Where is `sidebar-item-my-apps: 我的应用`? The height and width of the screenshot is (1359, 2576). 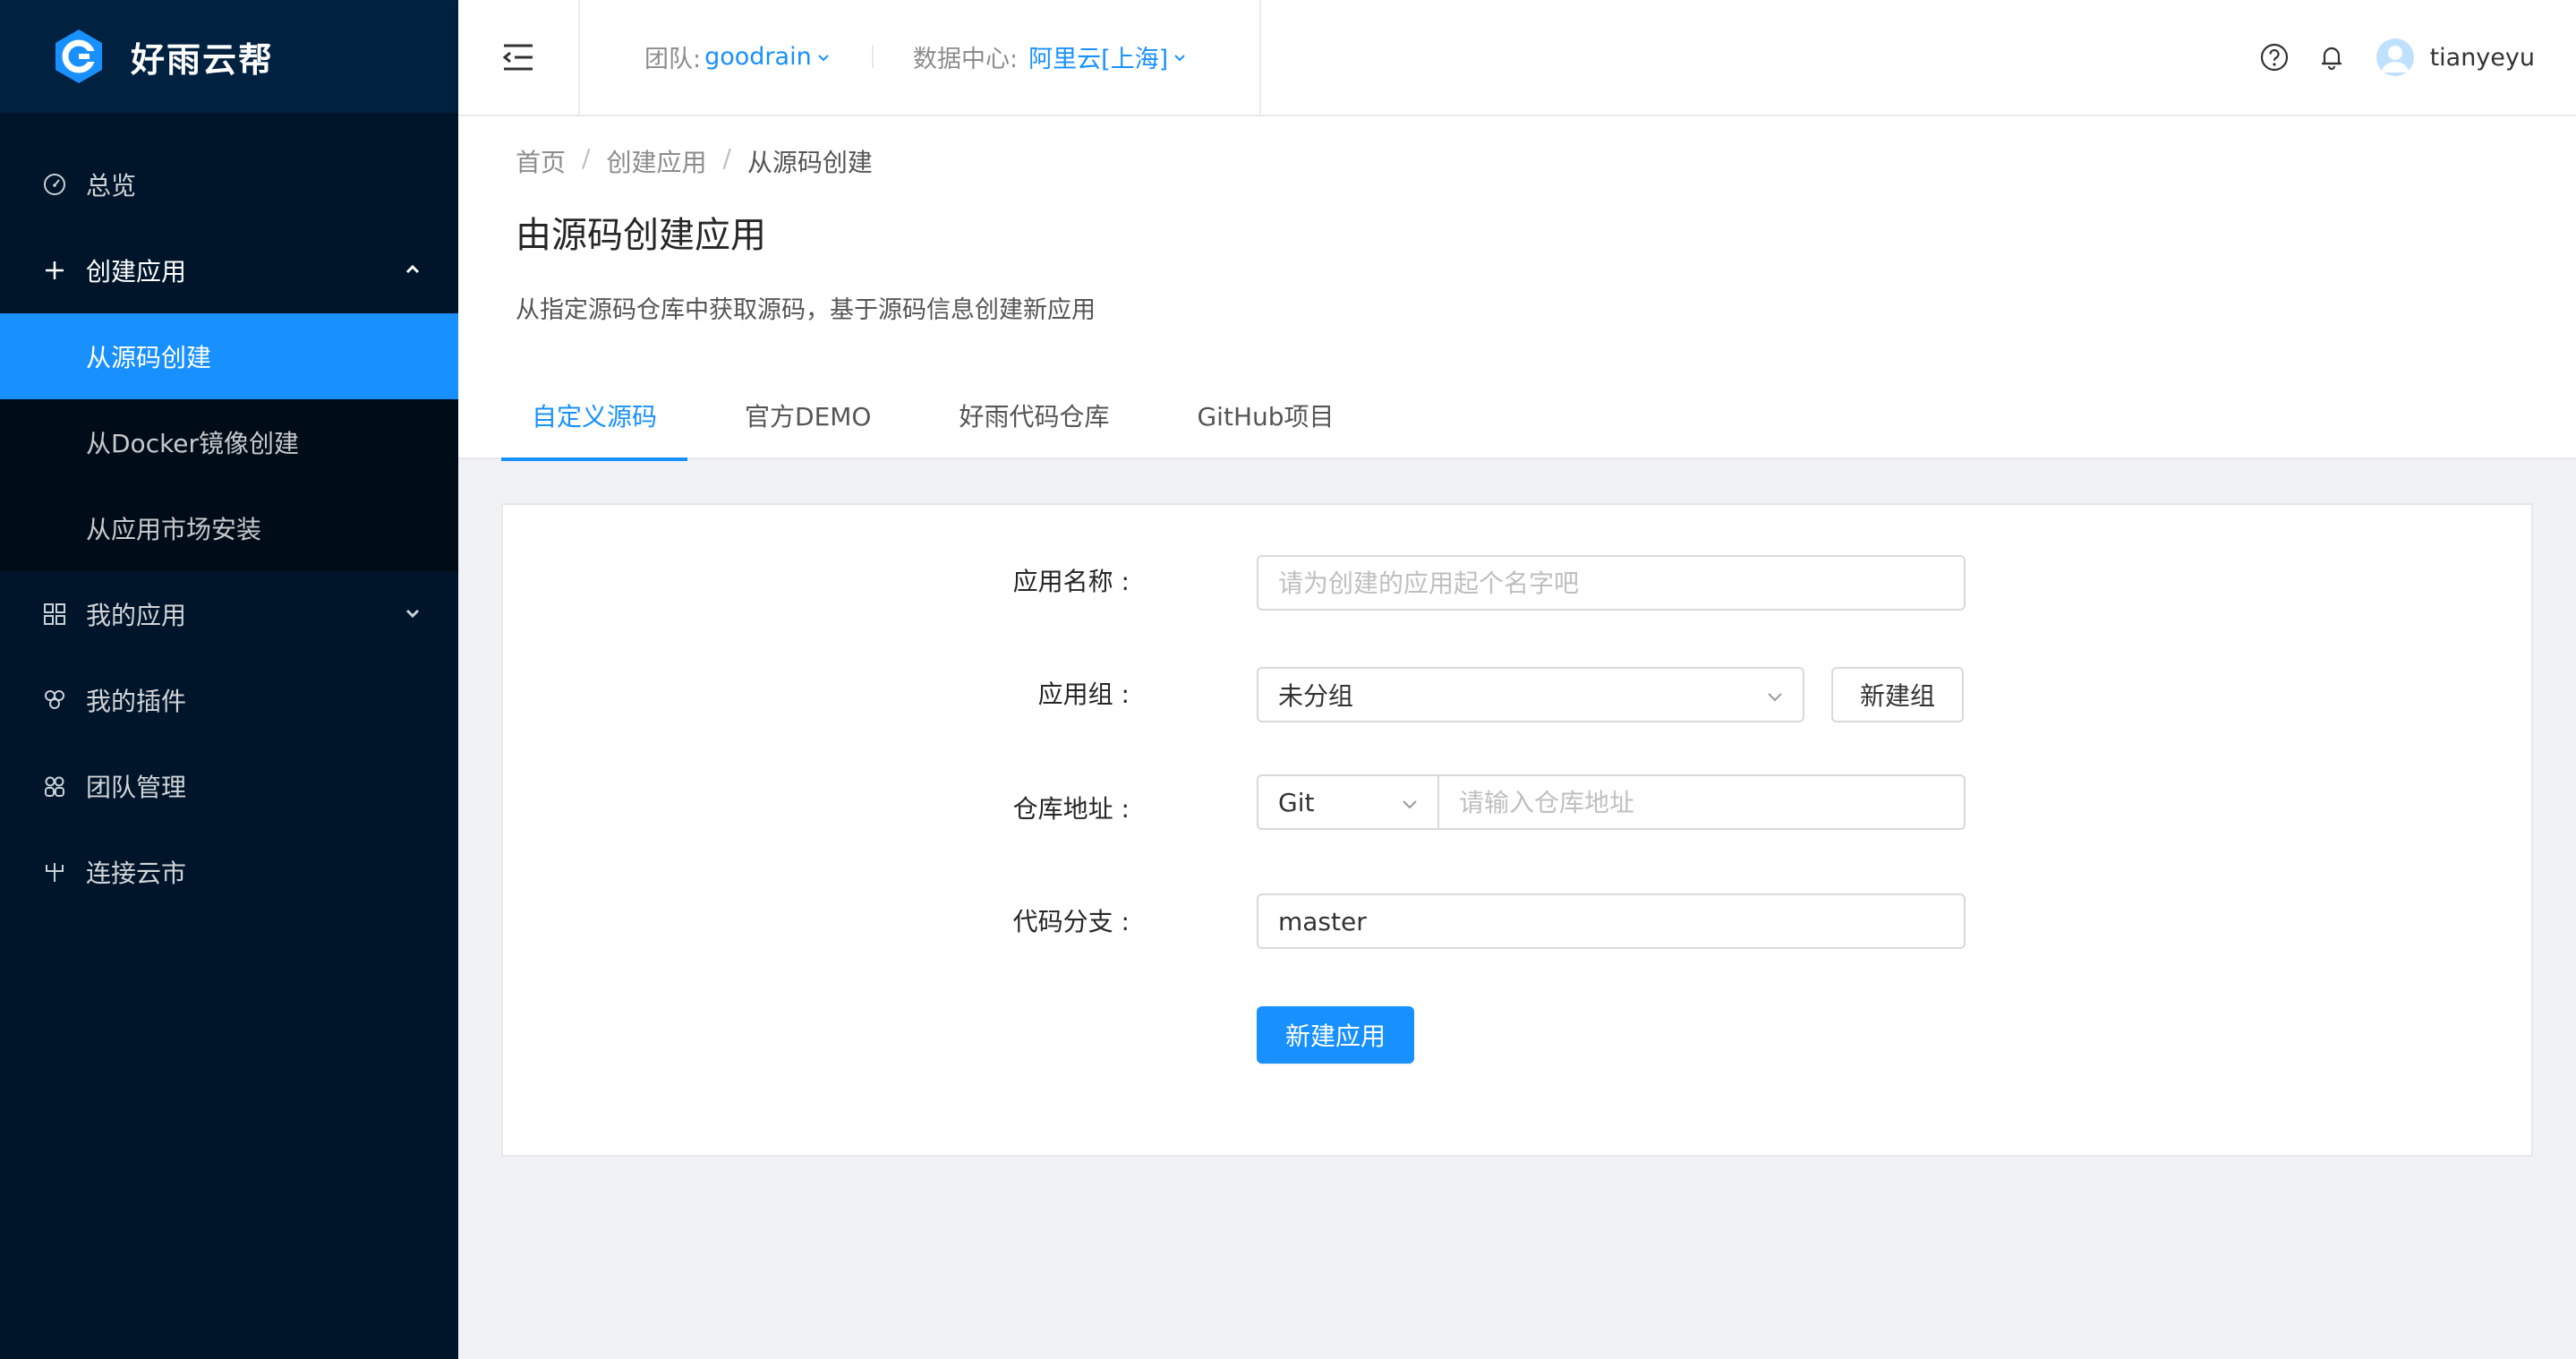 sidebar-item-my-apps: 我的应用 is located at coordinates (229, 614).